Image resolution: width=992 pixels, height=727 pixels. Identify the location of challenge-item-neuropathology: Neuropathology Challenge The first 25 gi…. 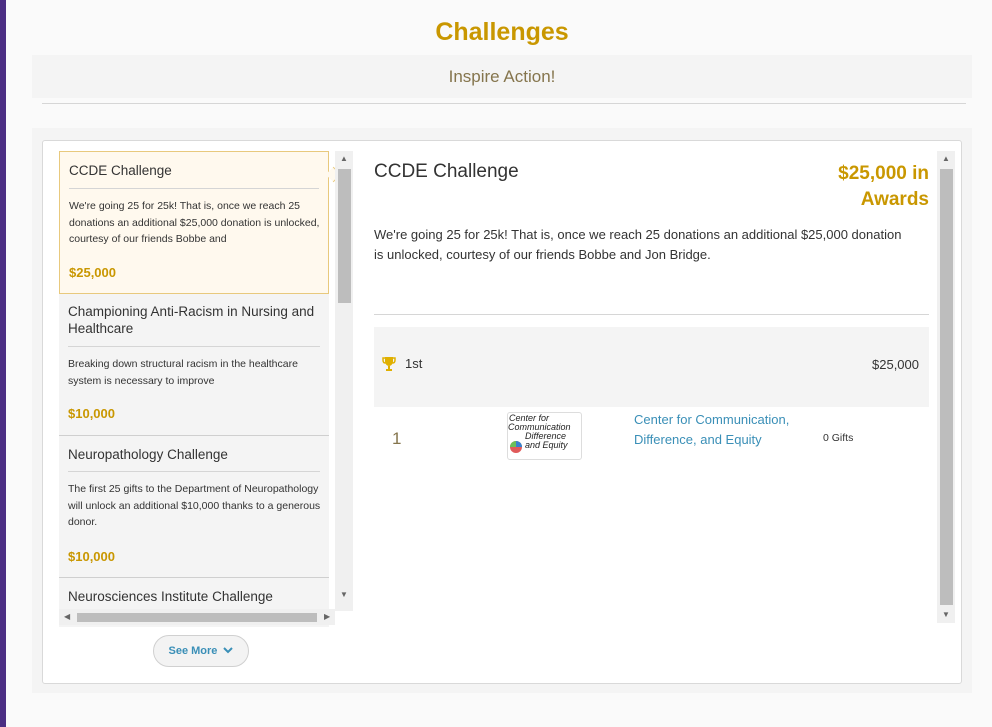
(194, 507).